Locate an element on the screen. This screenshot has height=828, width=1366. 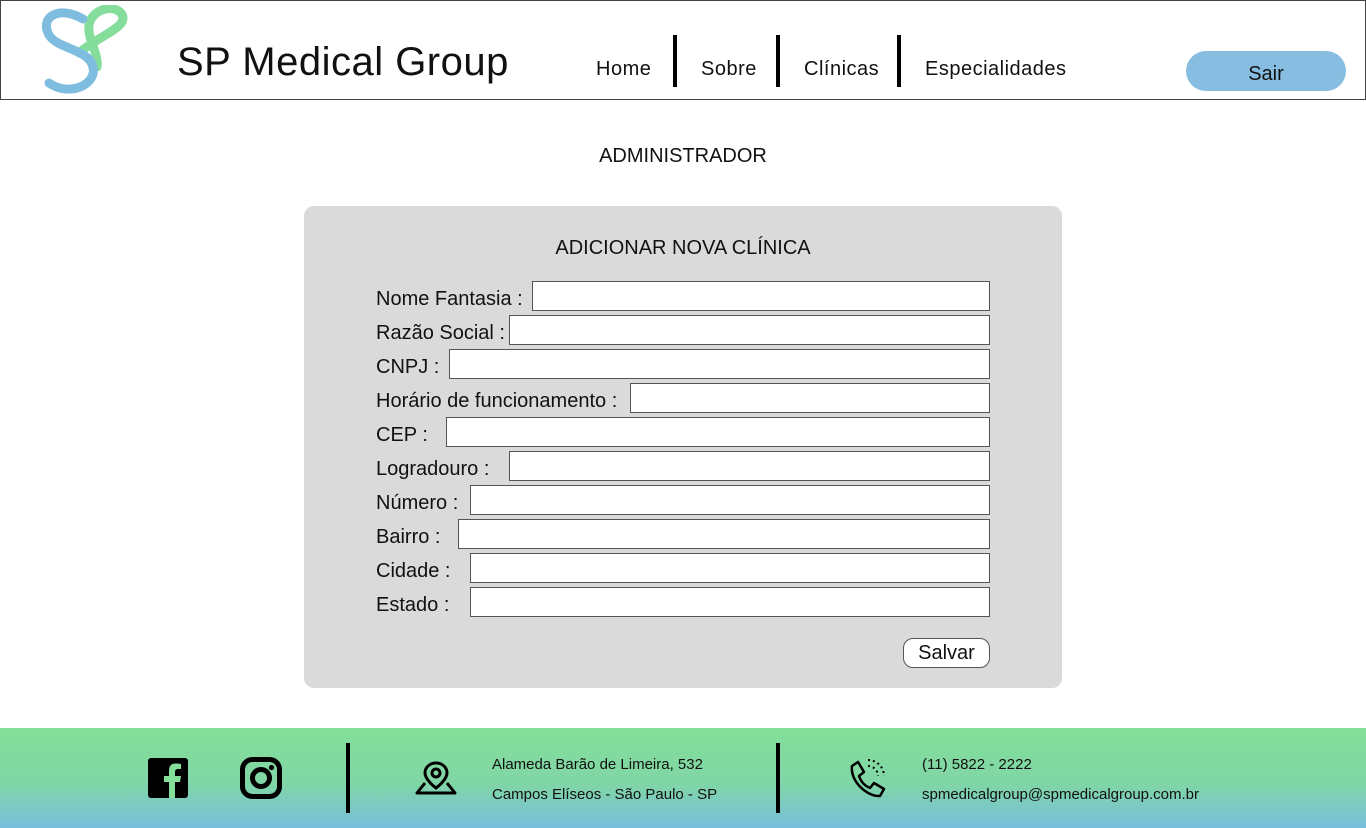
address-line-2: Campos Elíseos - São Paulo - SP is located at coordinates (605, 794).